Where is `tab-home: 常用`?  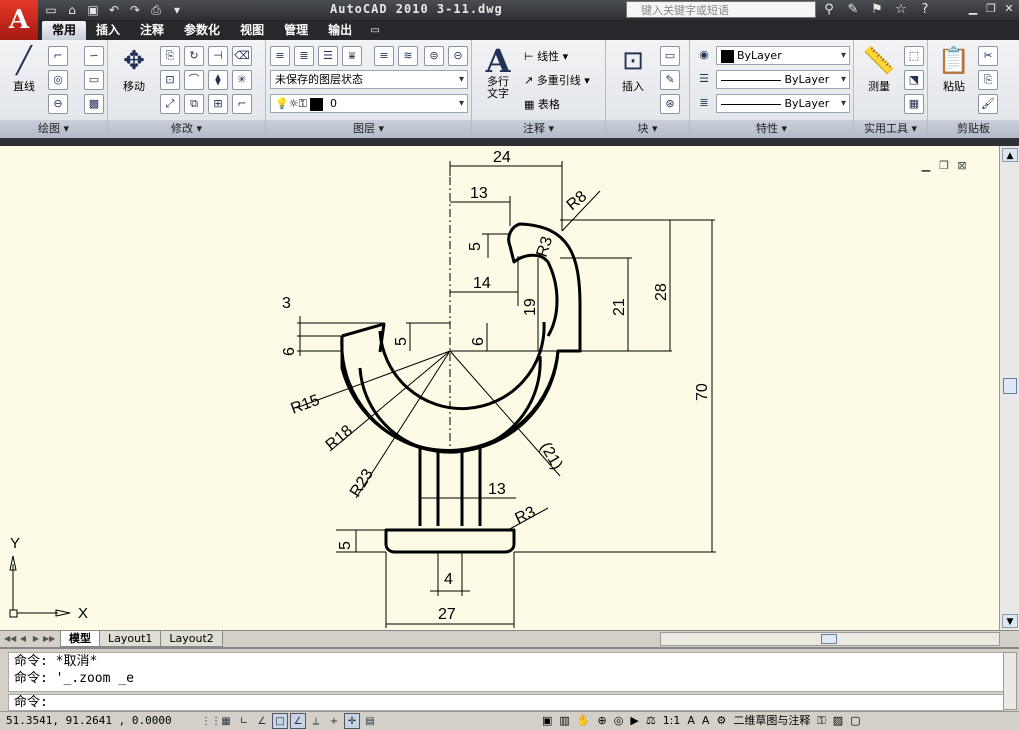 tab-home: 常用 is located at coordinates (64, 30).